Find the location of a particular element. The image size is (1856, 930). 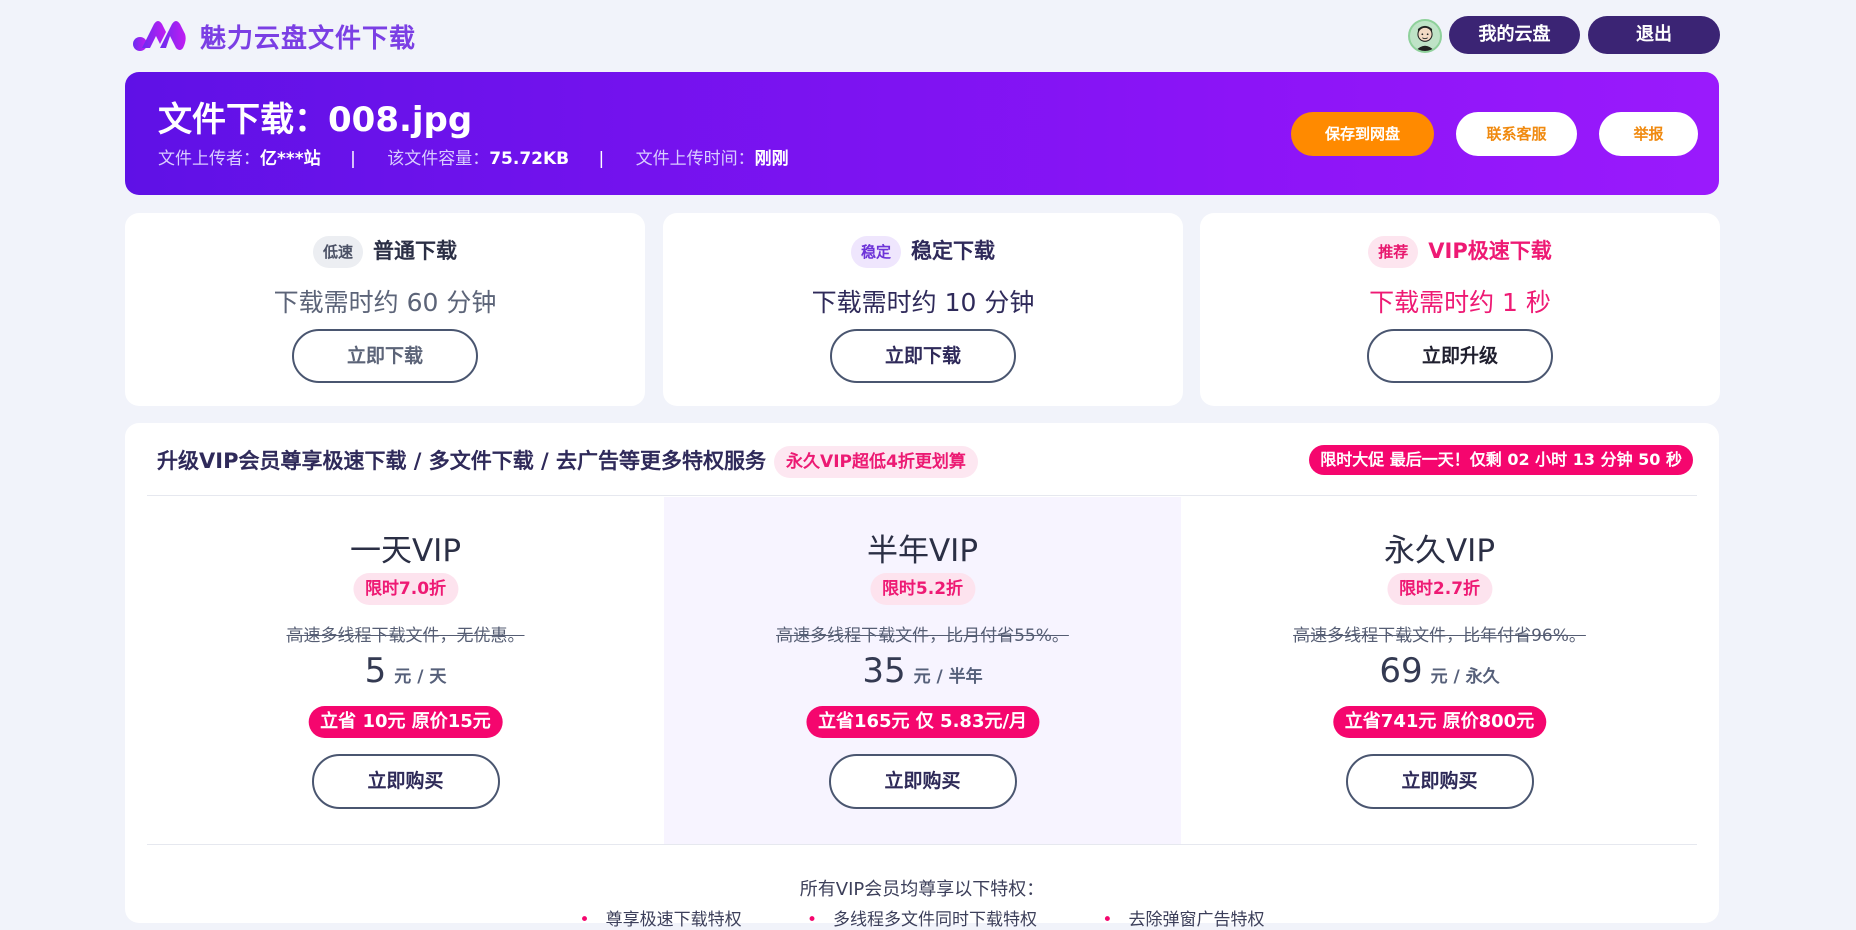

brand-name: 魅力云盘文件下载 is located at coordinates (308, 36).